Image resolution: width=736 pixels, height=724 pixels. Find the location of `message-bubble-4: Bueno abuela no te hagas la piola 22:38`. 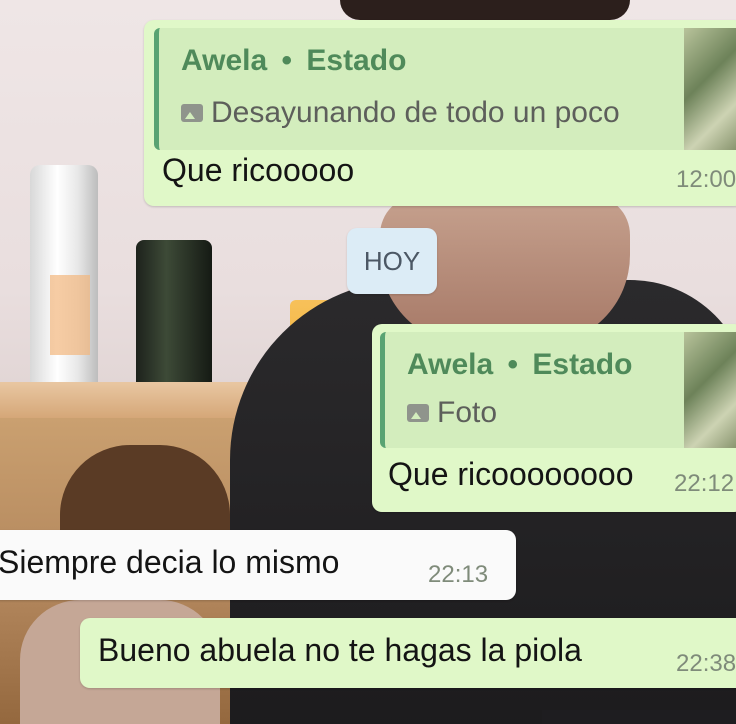

message-bubble-4: Bueno abuela no te hagas la piola 22:38 is located at coordinates (408, 653).